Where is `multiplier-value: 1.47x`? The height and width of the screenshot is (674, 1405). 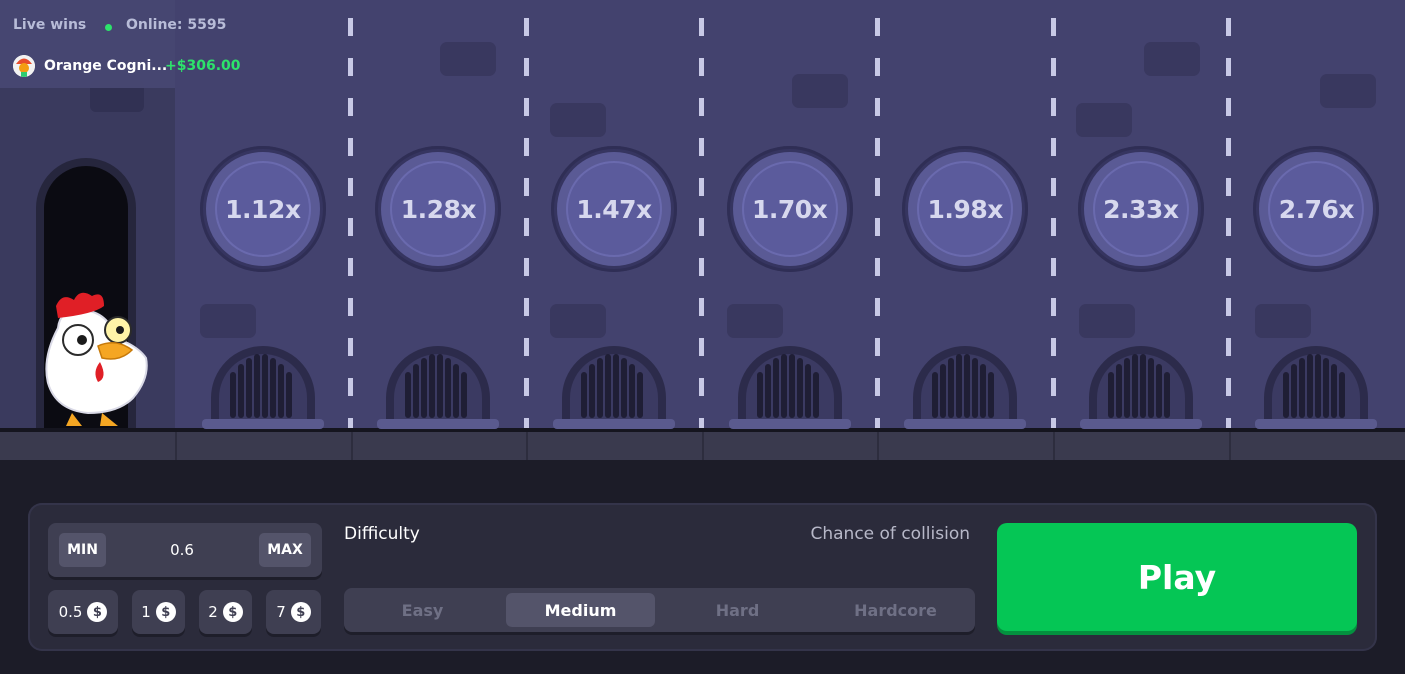 multiplier-value: 1.47x is located at coordinates (614, 209).